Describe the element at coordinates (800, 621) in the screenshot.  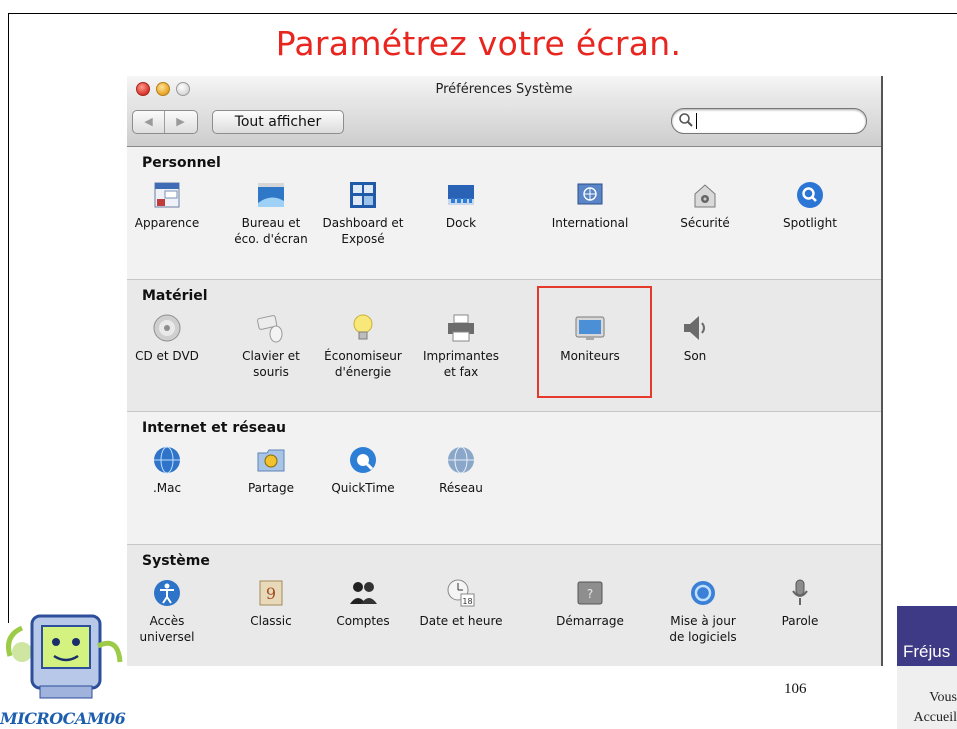
I see `pref-label: Parole` at that location.